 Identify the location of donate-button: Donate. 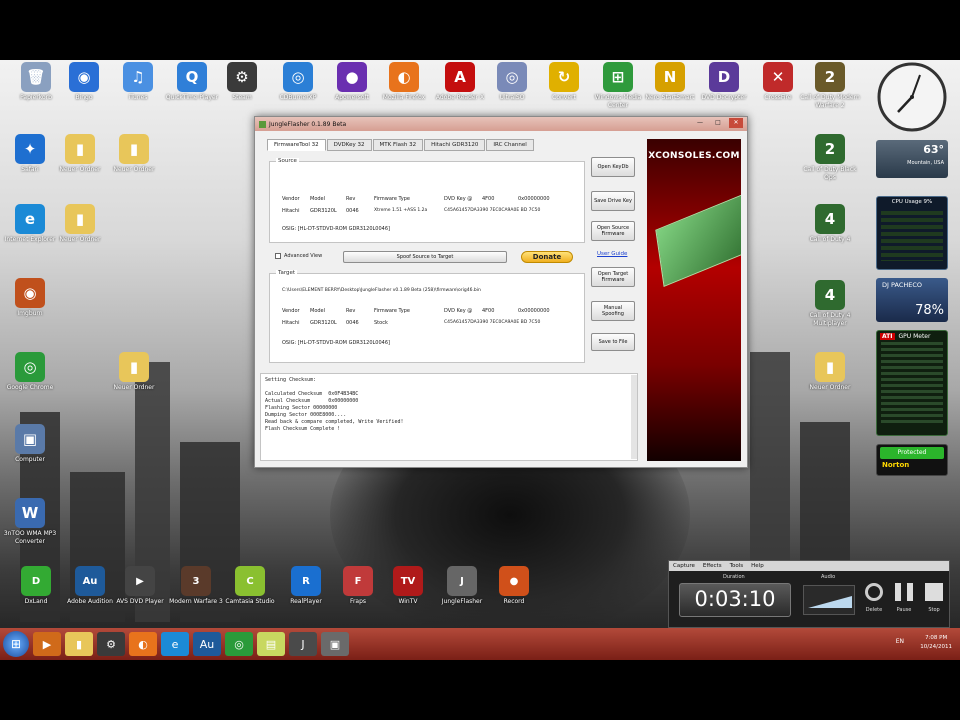
(547, 257).